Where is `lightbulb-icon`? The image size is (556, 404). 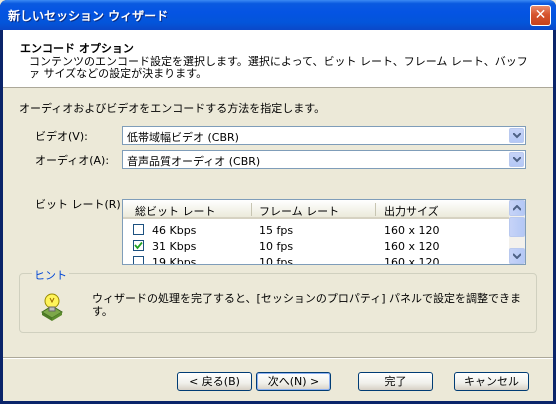
lightbulb-icon is located at coordinates (52, 307).